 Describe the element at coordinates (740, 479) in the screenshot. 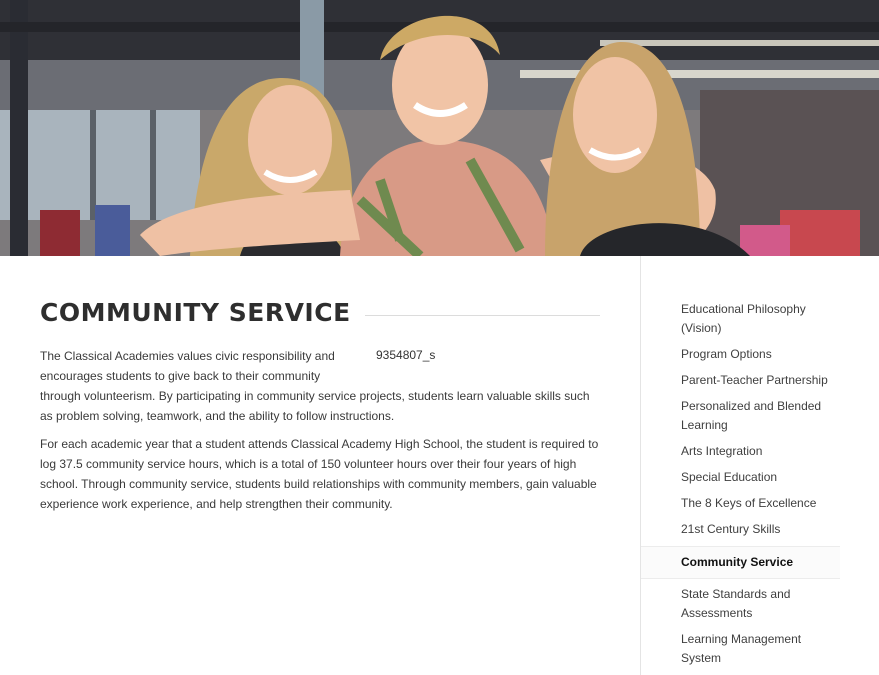

I see `sidebar-item-special-education: Special Education` at that location.